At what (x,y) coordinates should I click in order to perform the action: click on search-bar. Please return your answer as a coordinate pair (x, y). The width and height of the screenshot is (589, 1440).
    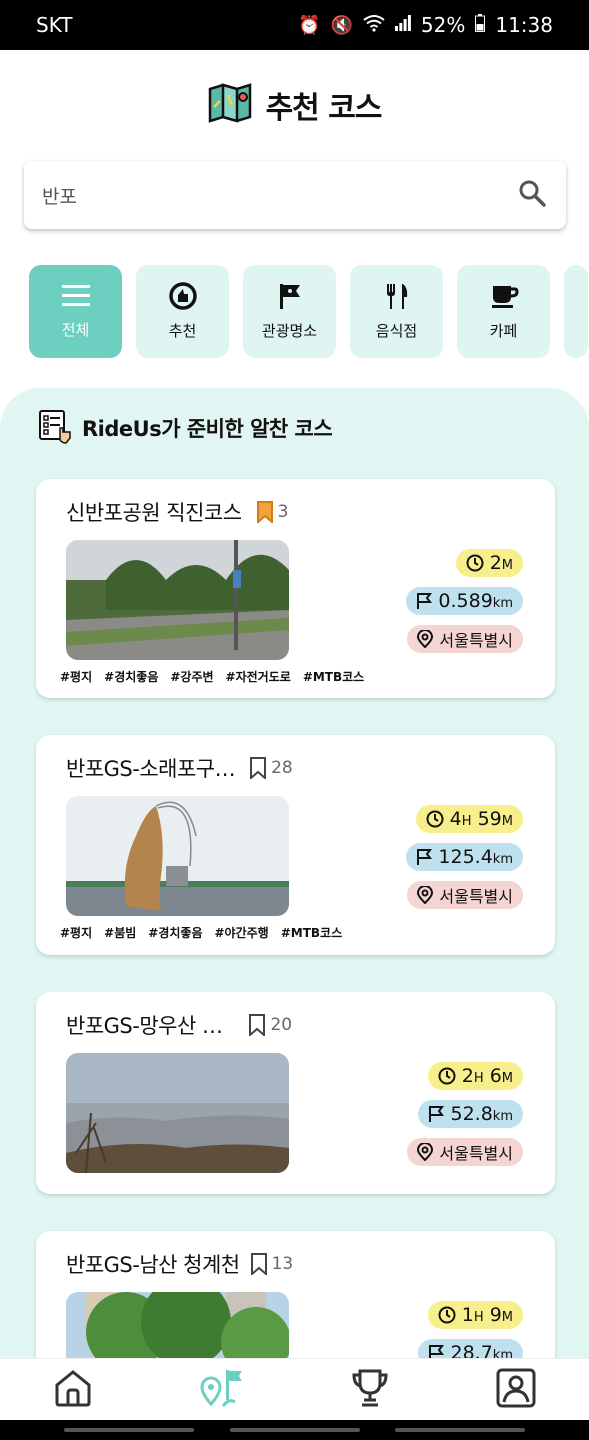
    Looking at the image, I should click on (295, 195).